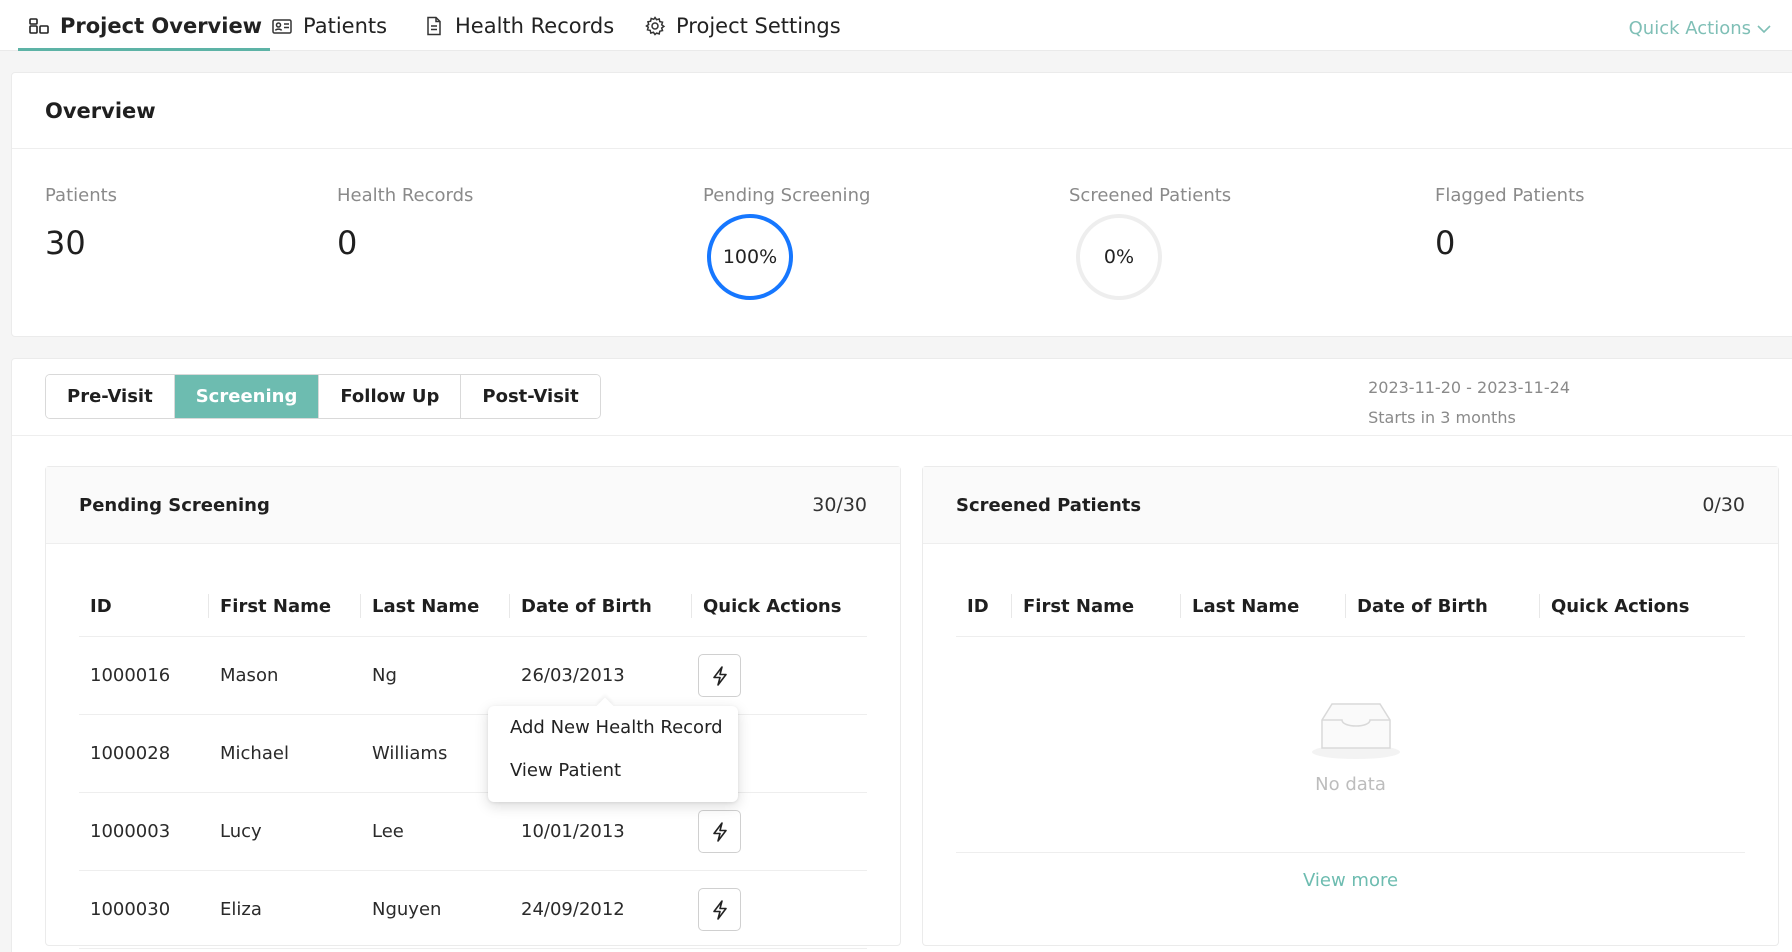 This screenshot has width=1792, height=952. Describe the element at coordinates (390, 396) in the screenshot. I see `stage-follow-up: Follow Up` at that location.